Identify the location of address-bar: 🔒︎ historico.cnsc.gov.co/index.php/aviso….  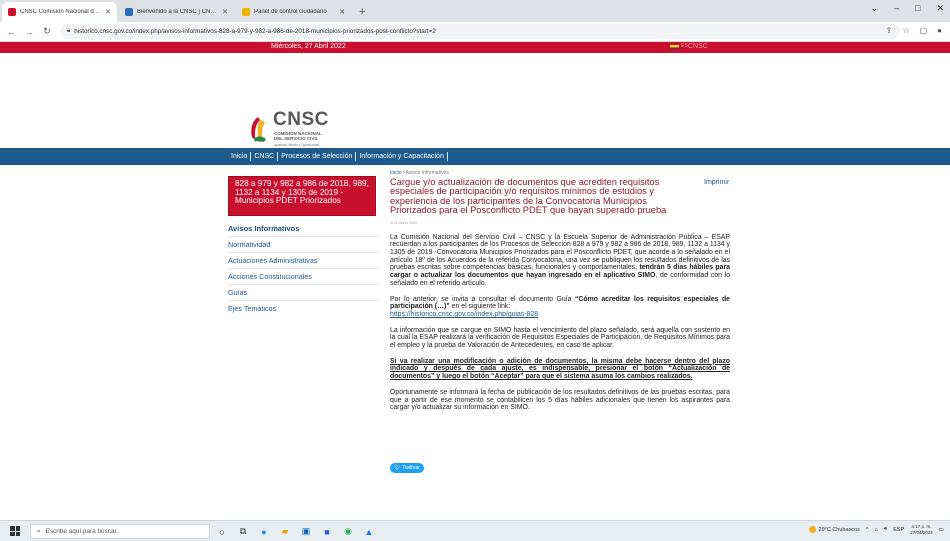
(480, 31).